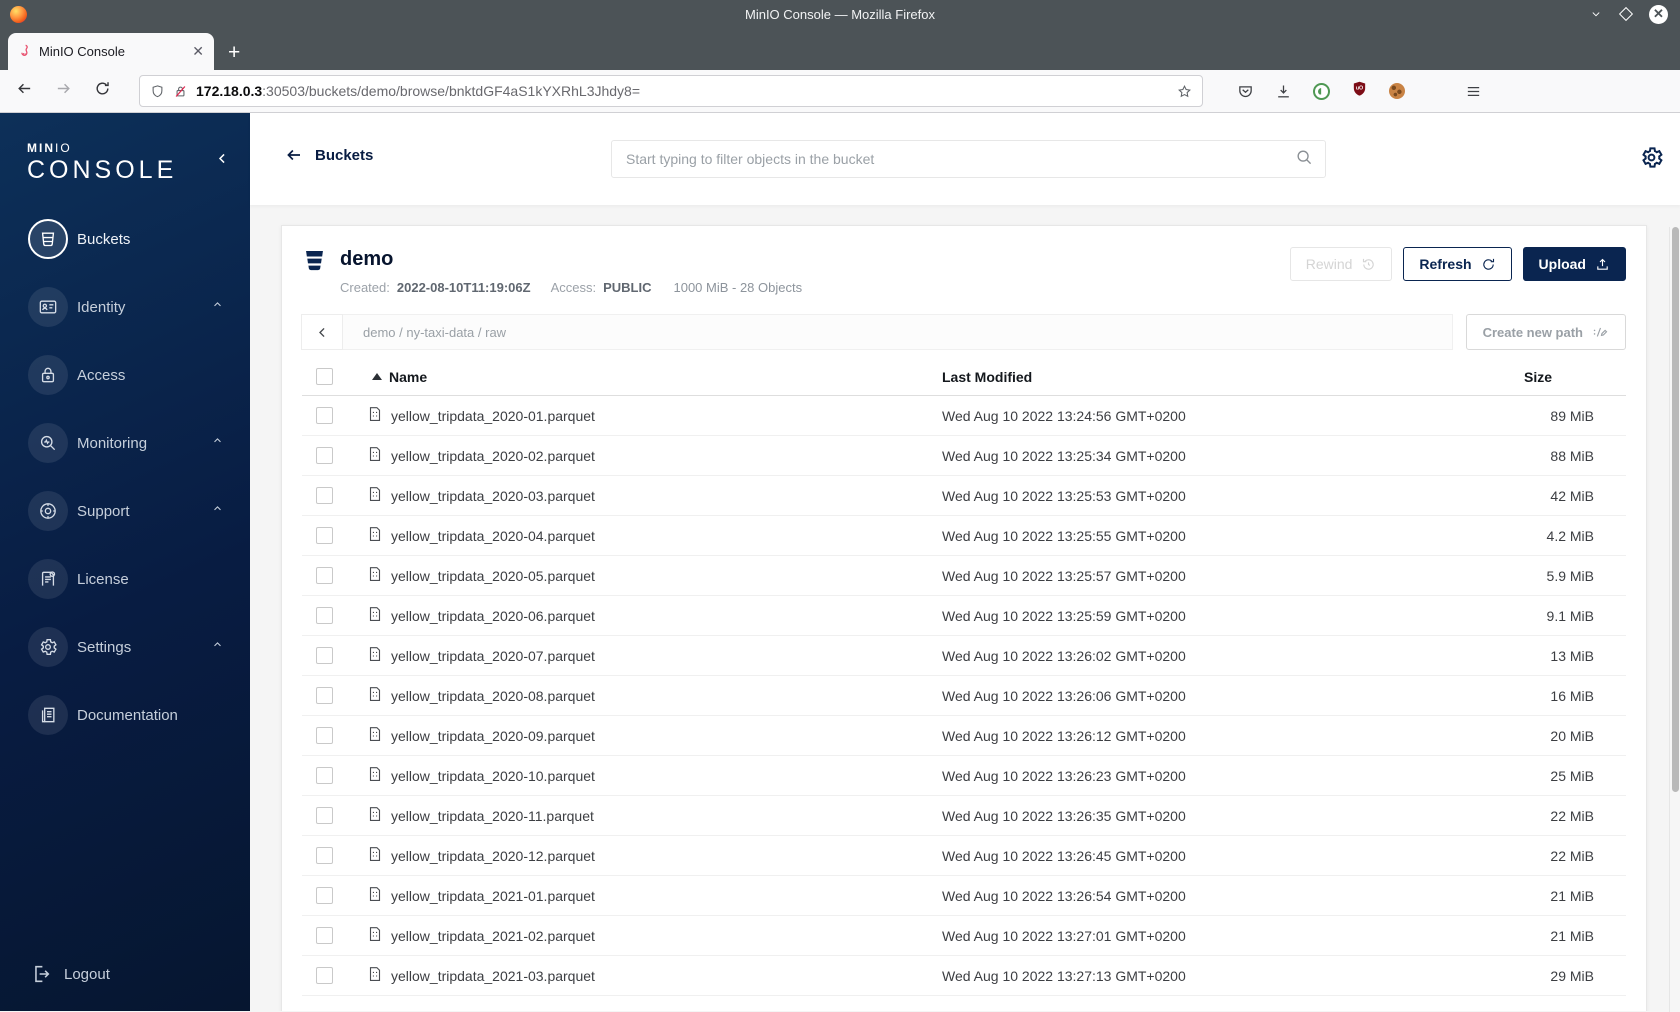  Describe the element at coordinates (70, 974) in the screenshot. I see `sidebar-item-logout: Logout` at that location.